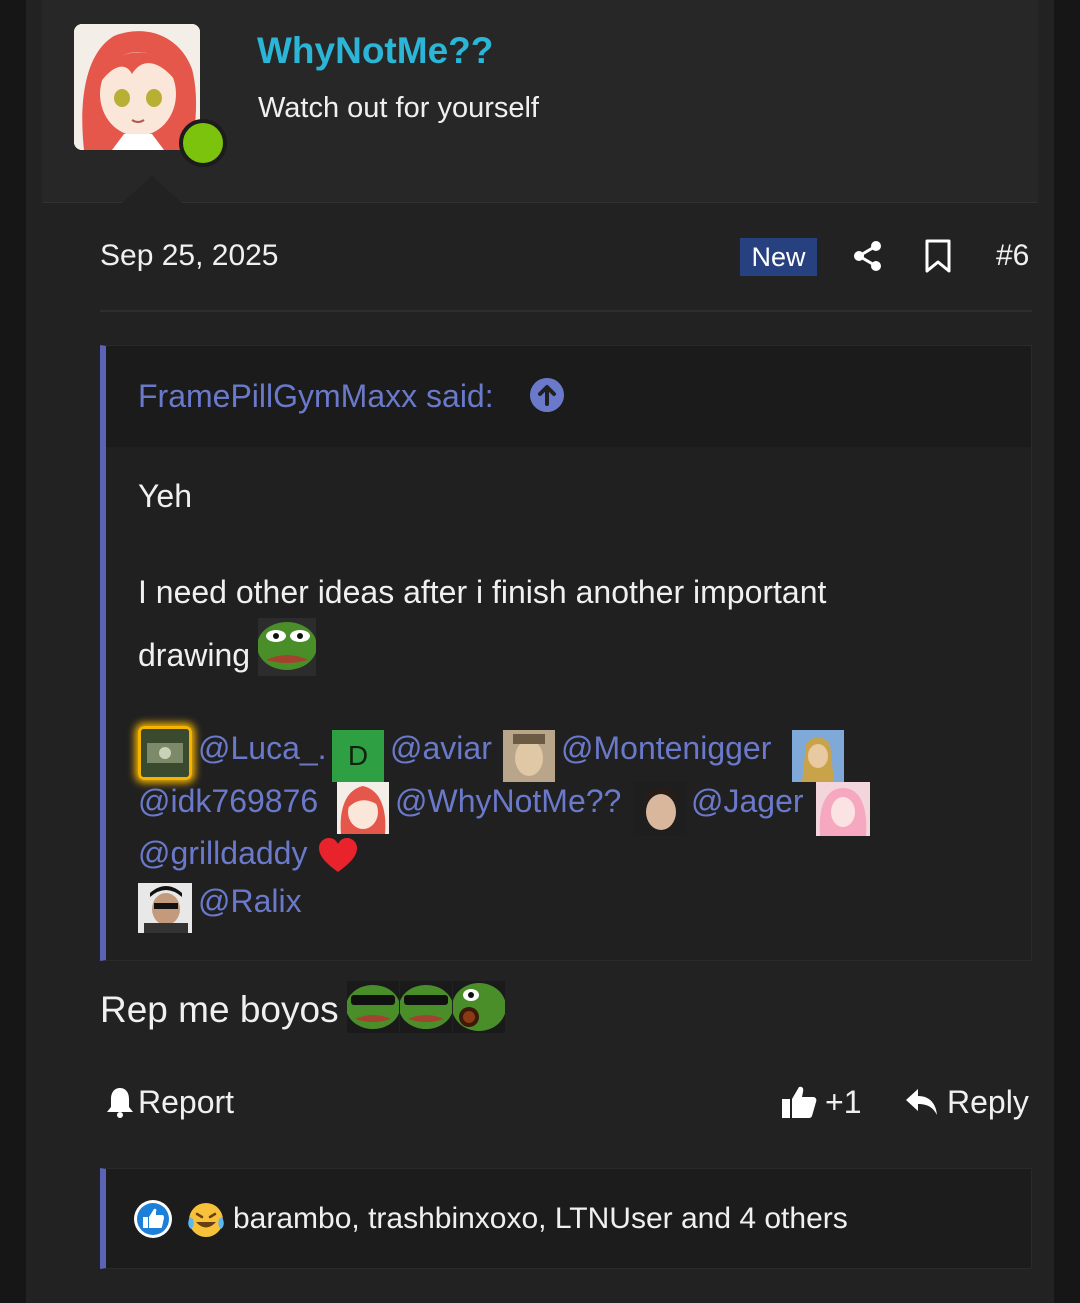  Describe the element at coordinates (398, 108) in the screenshot. I see `user-title: Watch out for yourself` at that location.